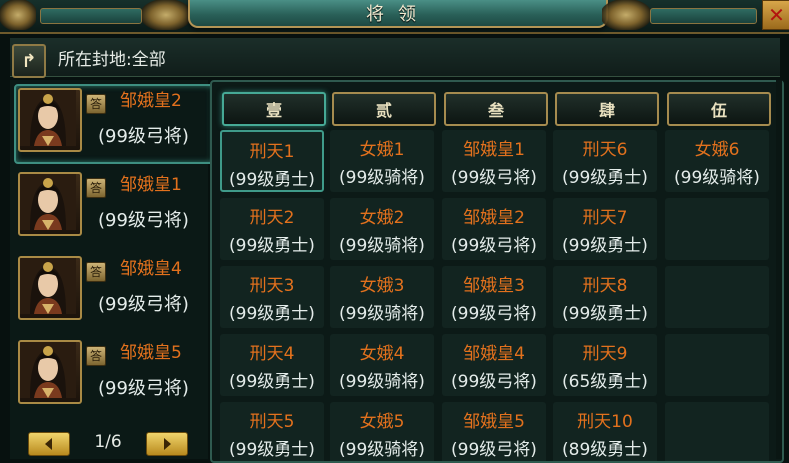 This screenshot has height=463, width=789. I want to click on column-tab: 肆, so click(607, 109).